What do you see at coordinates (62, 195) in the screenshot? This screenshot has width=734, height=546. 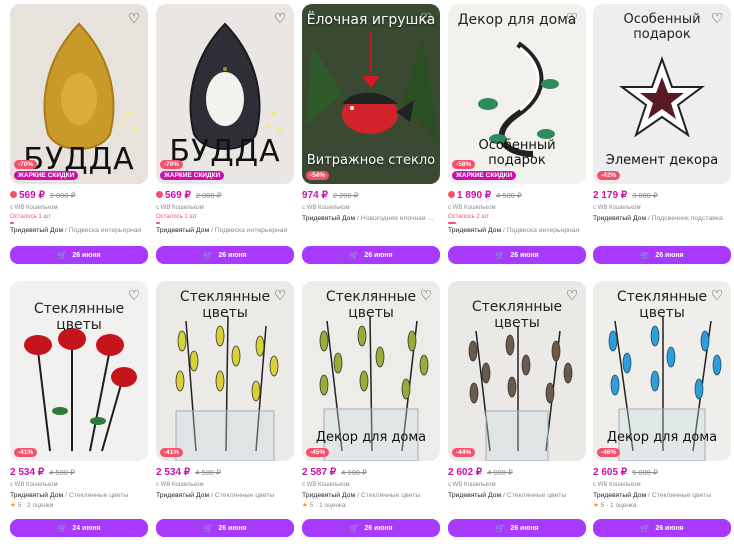 I see `old-price: 2 000 ₽` at bounding box center [62, 195].